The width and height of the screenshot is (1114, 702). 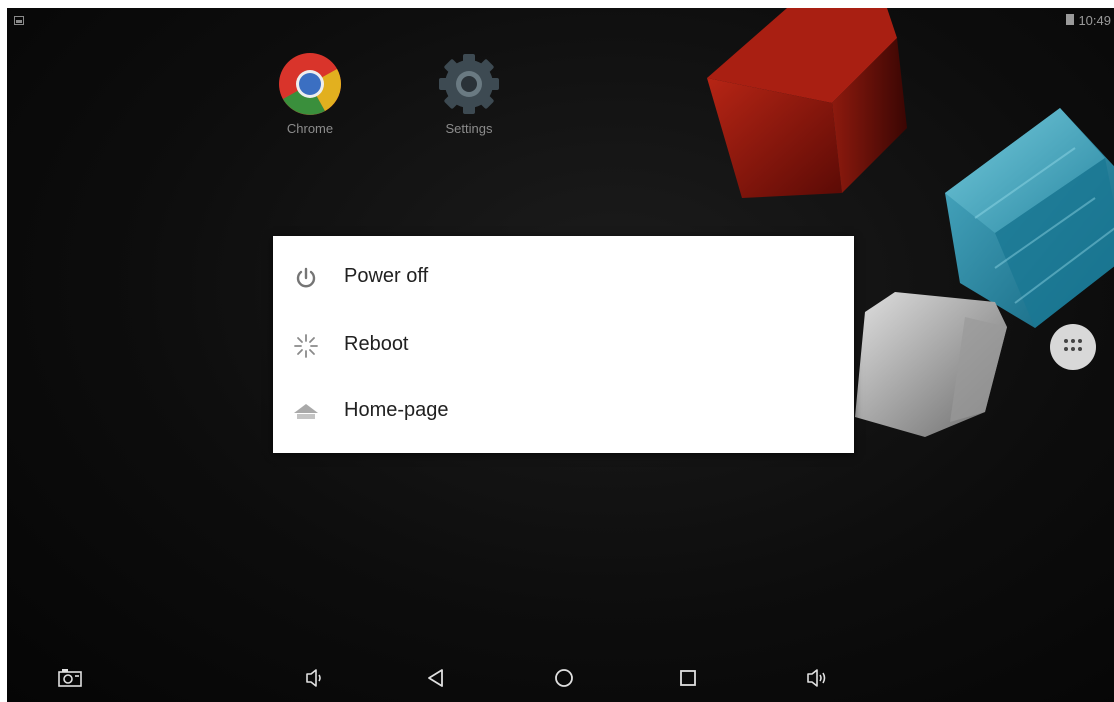 I want to click on home-button, so click(x=564, y=678).